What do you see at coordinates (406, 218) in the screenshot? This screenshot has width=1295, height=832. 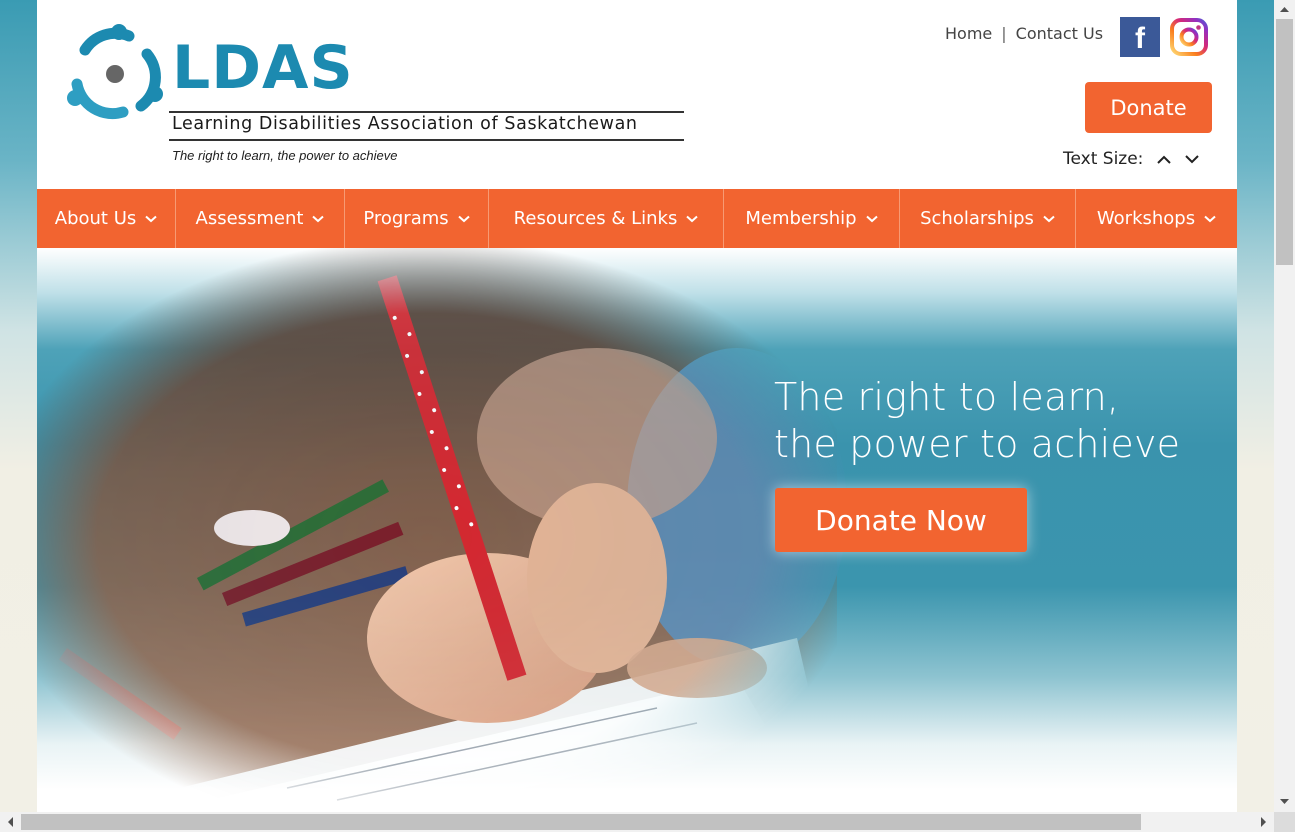 I see `nav-item-label: Programs` at bounding box center [406, 218].